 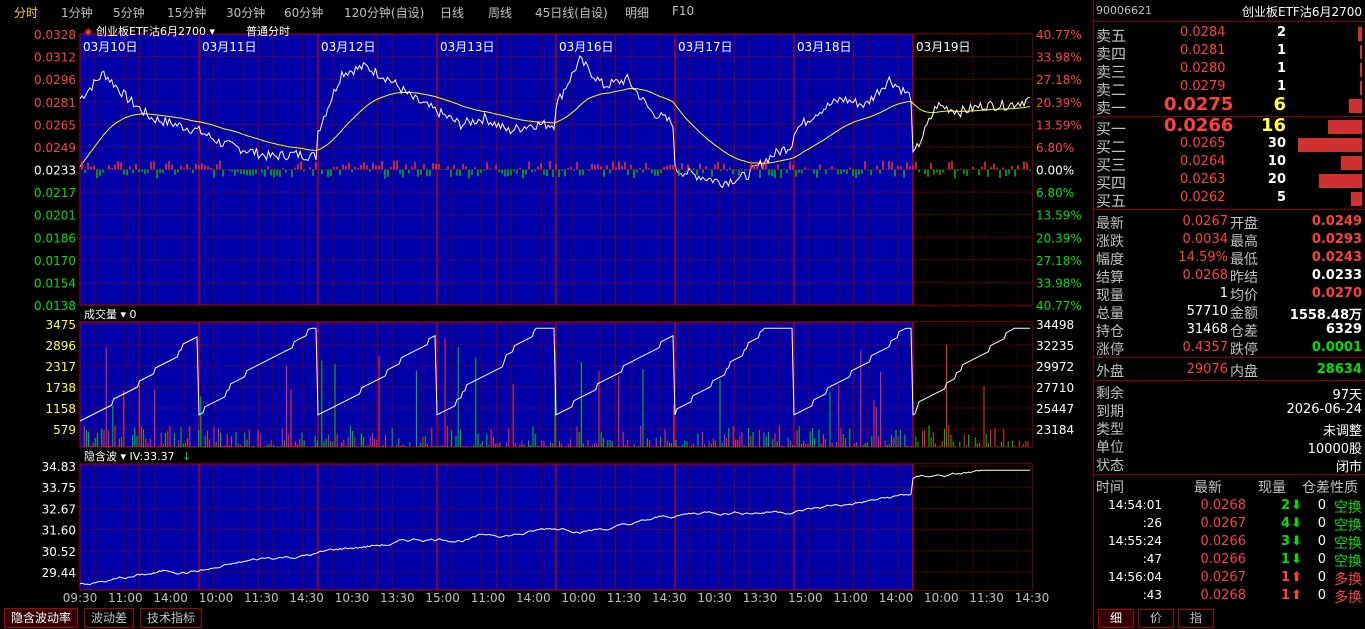 What do you see at coordinates (1135, 505) in the screenshot?
I see `trade-time: 14:54:01` at bounding box center [1135, 505].